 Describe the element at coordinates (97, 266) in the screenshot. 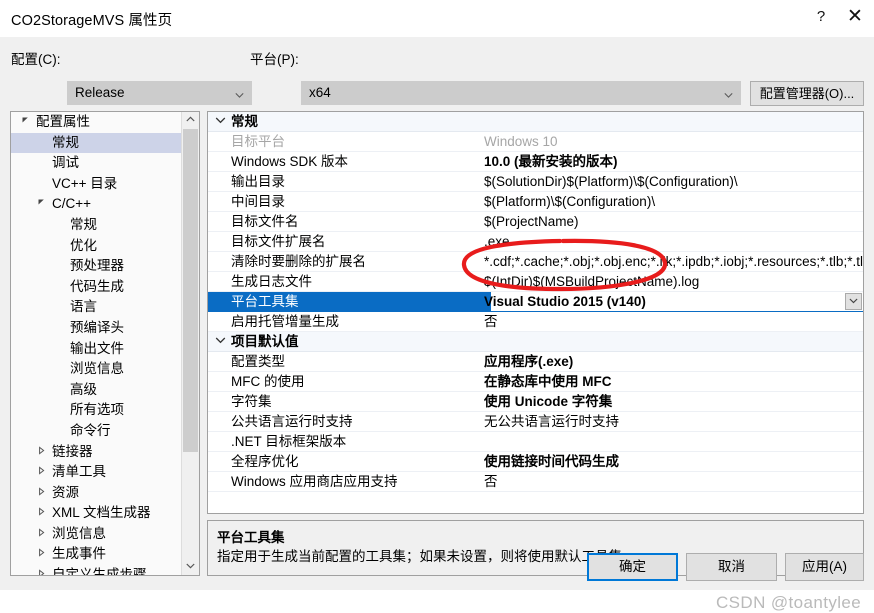

I see `tree-item: 预处理器` at that location.